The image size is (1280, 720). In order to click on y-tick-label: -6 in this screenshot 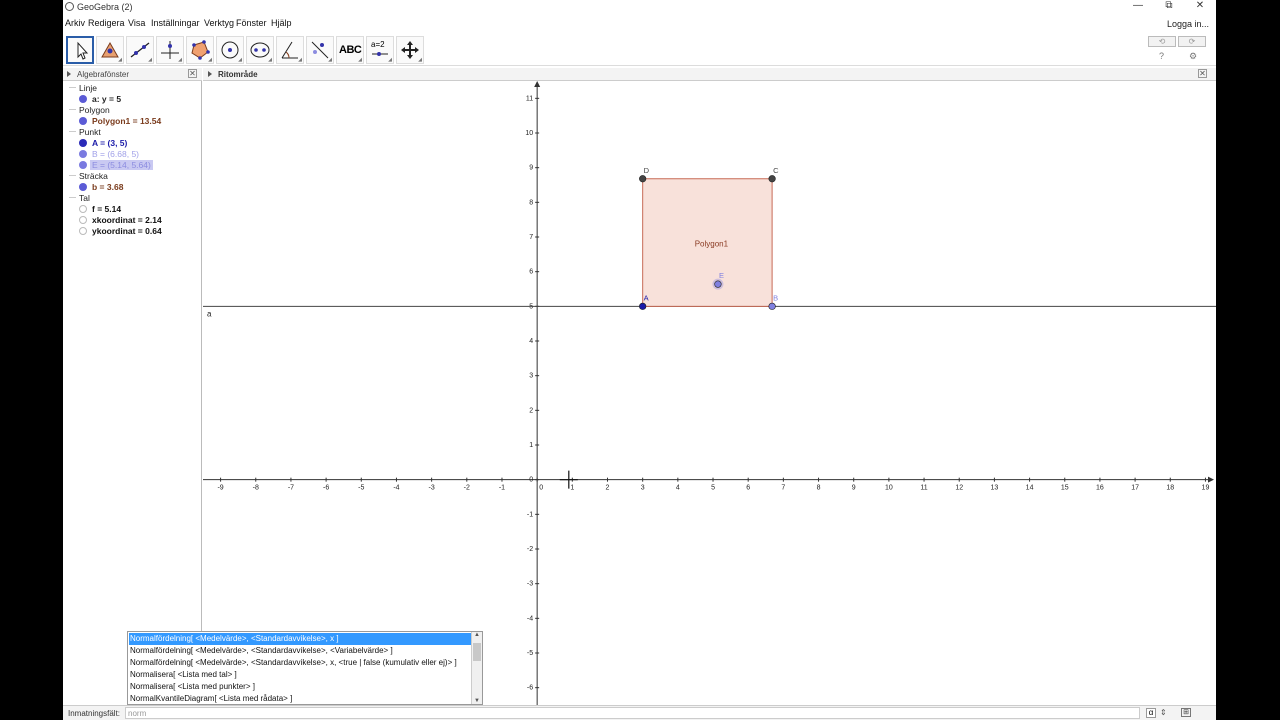, I will do `click(530, 688)`.